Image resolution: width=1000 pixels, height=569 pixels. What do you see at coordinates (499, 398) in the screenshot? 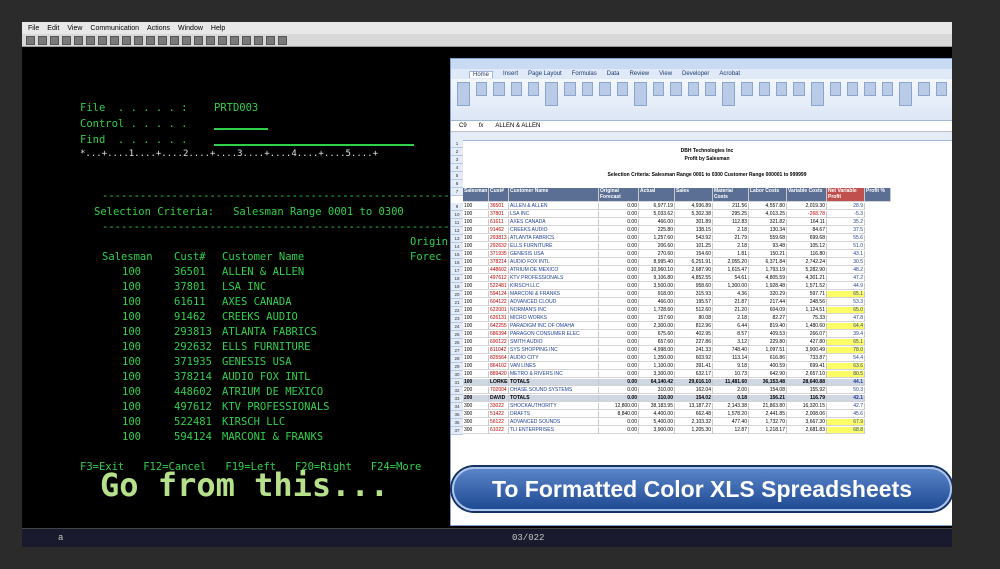
I see `cell-c: DAVID` at bounding box center [499, 398].